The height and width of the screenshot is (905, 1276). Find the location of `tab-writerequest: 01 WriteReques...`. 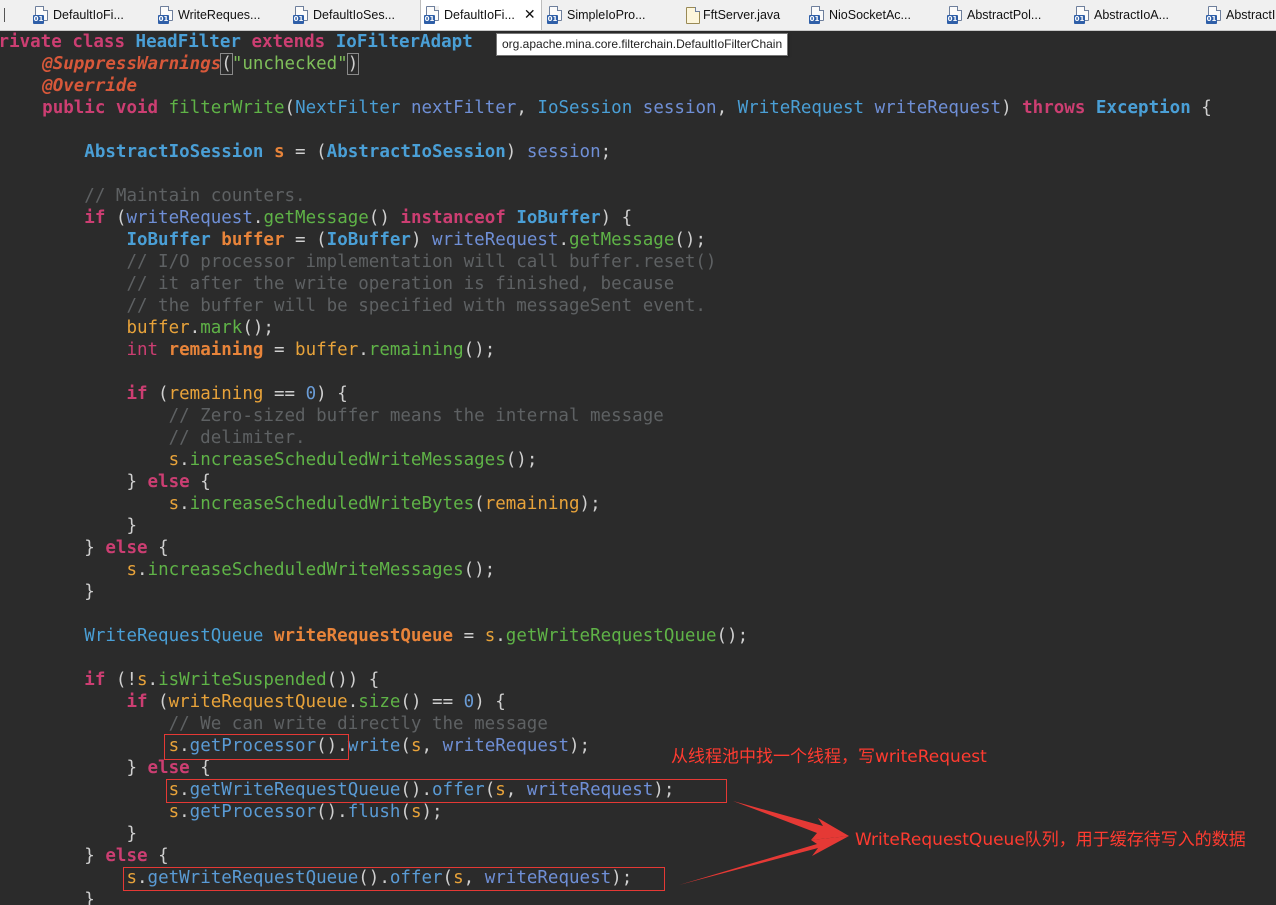

tab-writerequest: 01 WriteReques... is located at coordinates (222, 15).